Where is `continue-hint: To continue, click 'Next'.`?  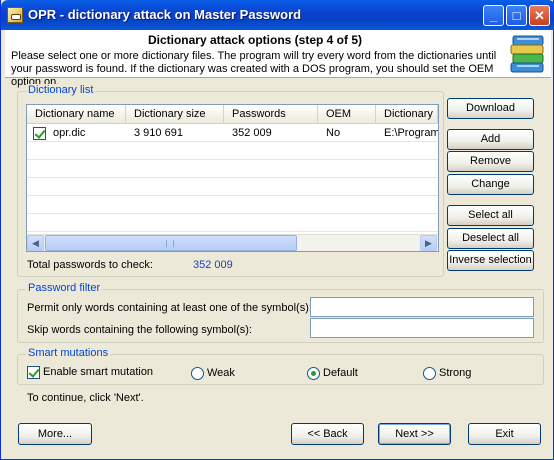
continue-hint: To continue, click 'Next'. is located at coordinates (85, 398).